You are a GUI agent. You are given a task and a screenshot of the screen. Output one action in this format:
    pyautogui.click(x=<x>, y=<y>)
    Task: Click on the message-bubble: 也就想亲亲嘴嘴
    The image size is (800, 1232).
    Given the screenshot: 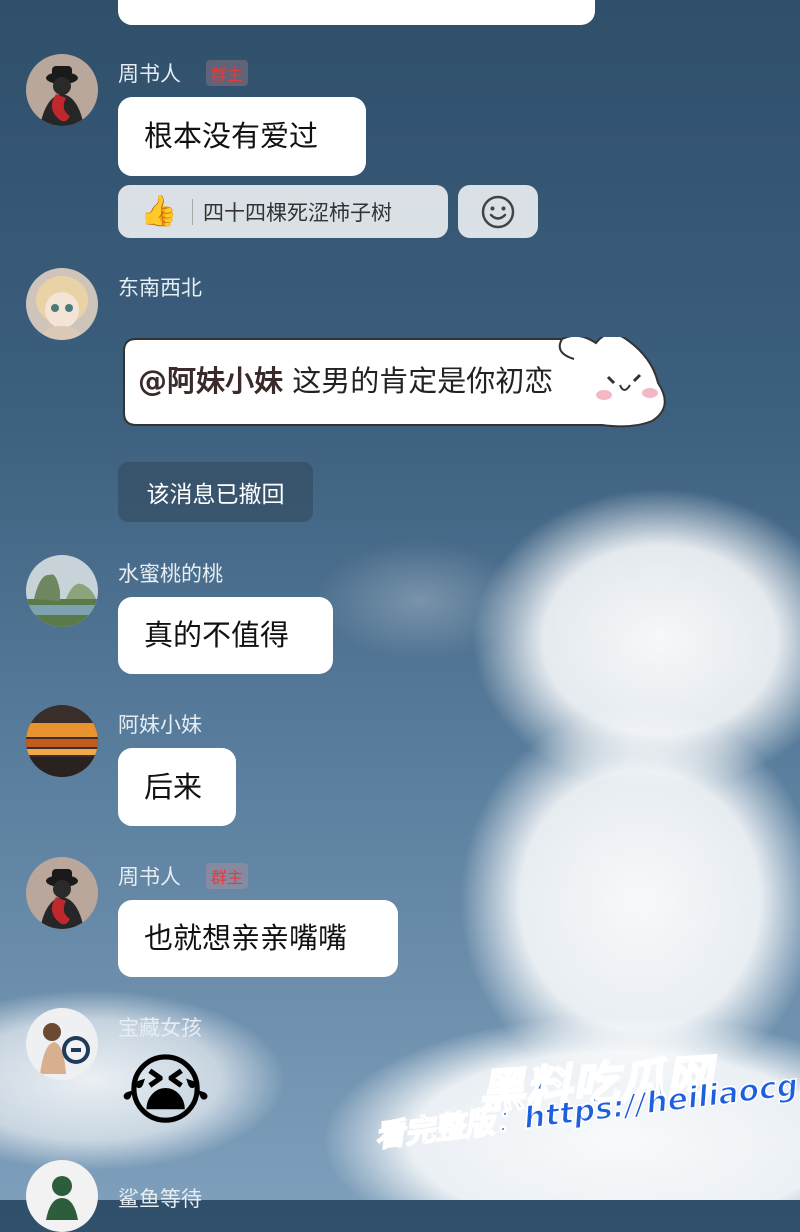 What is the action you would take?
    pyautogui.click(x=258, y=938)
    